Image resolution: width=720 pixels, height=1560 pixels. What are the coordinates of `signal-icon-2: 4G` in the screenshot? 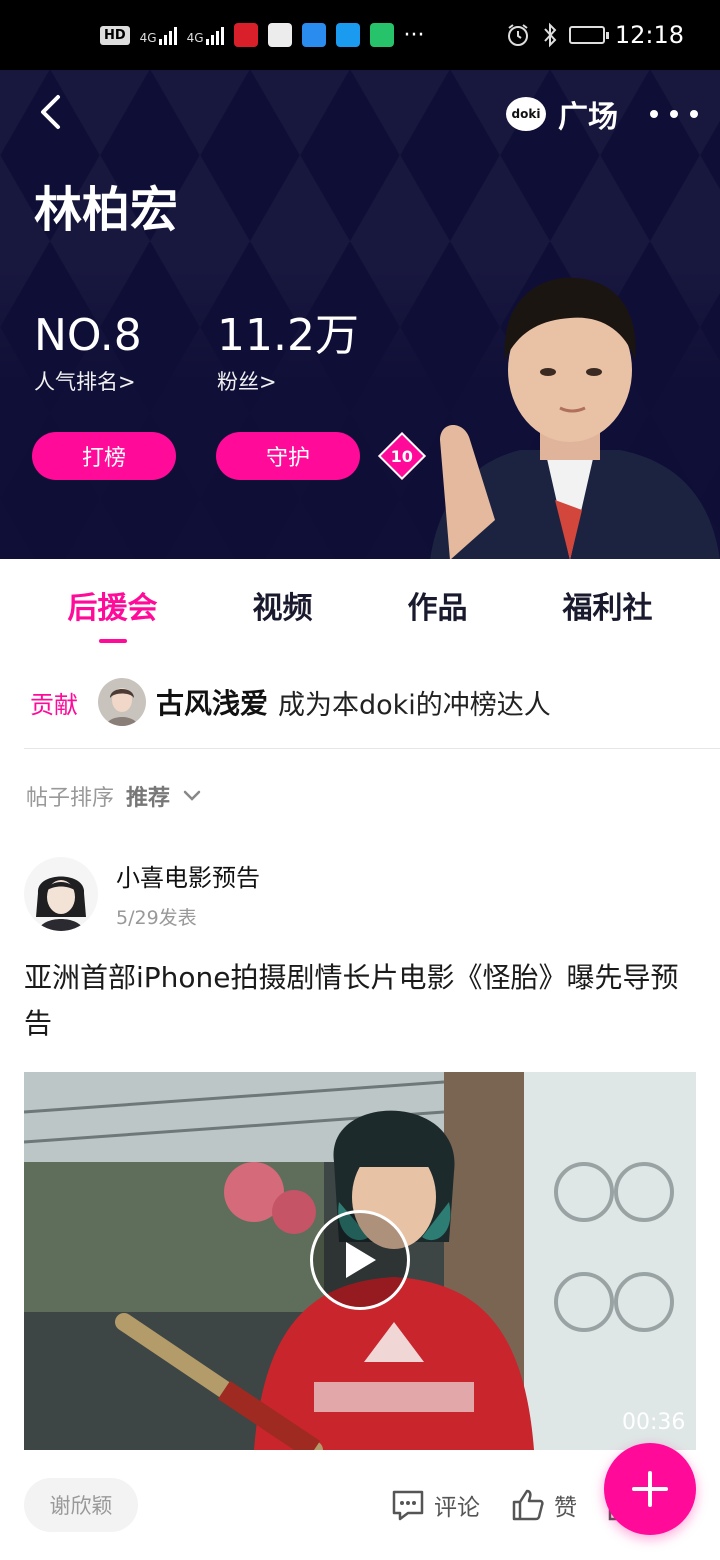 It's located at (205, 35).